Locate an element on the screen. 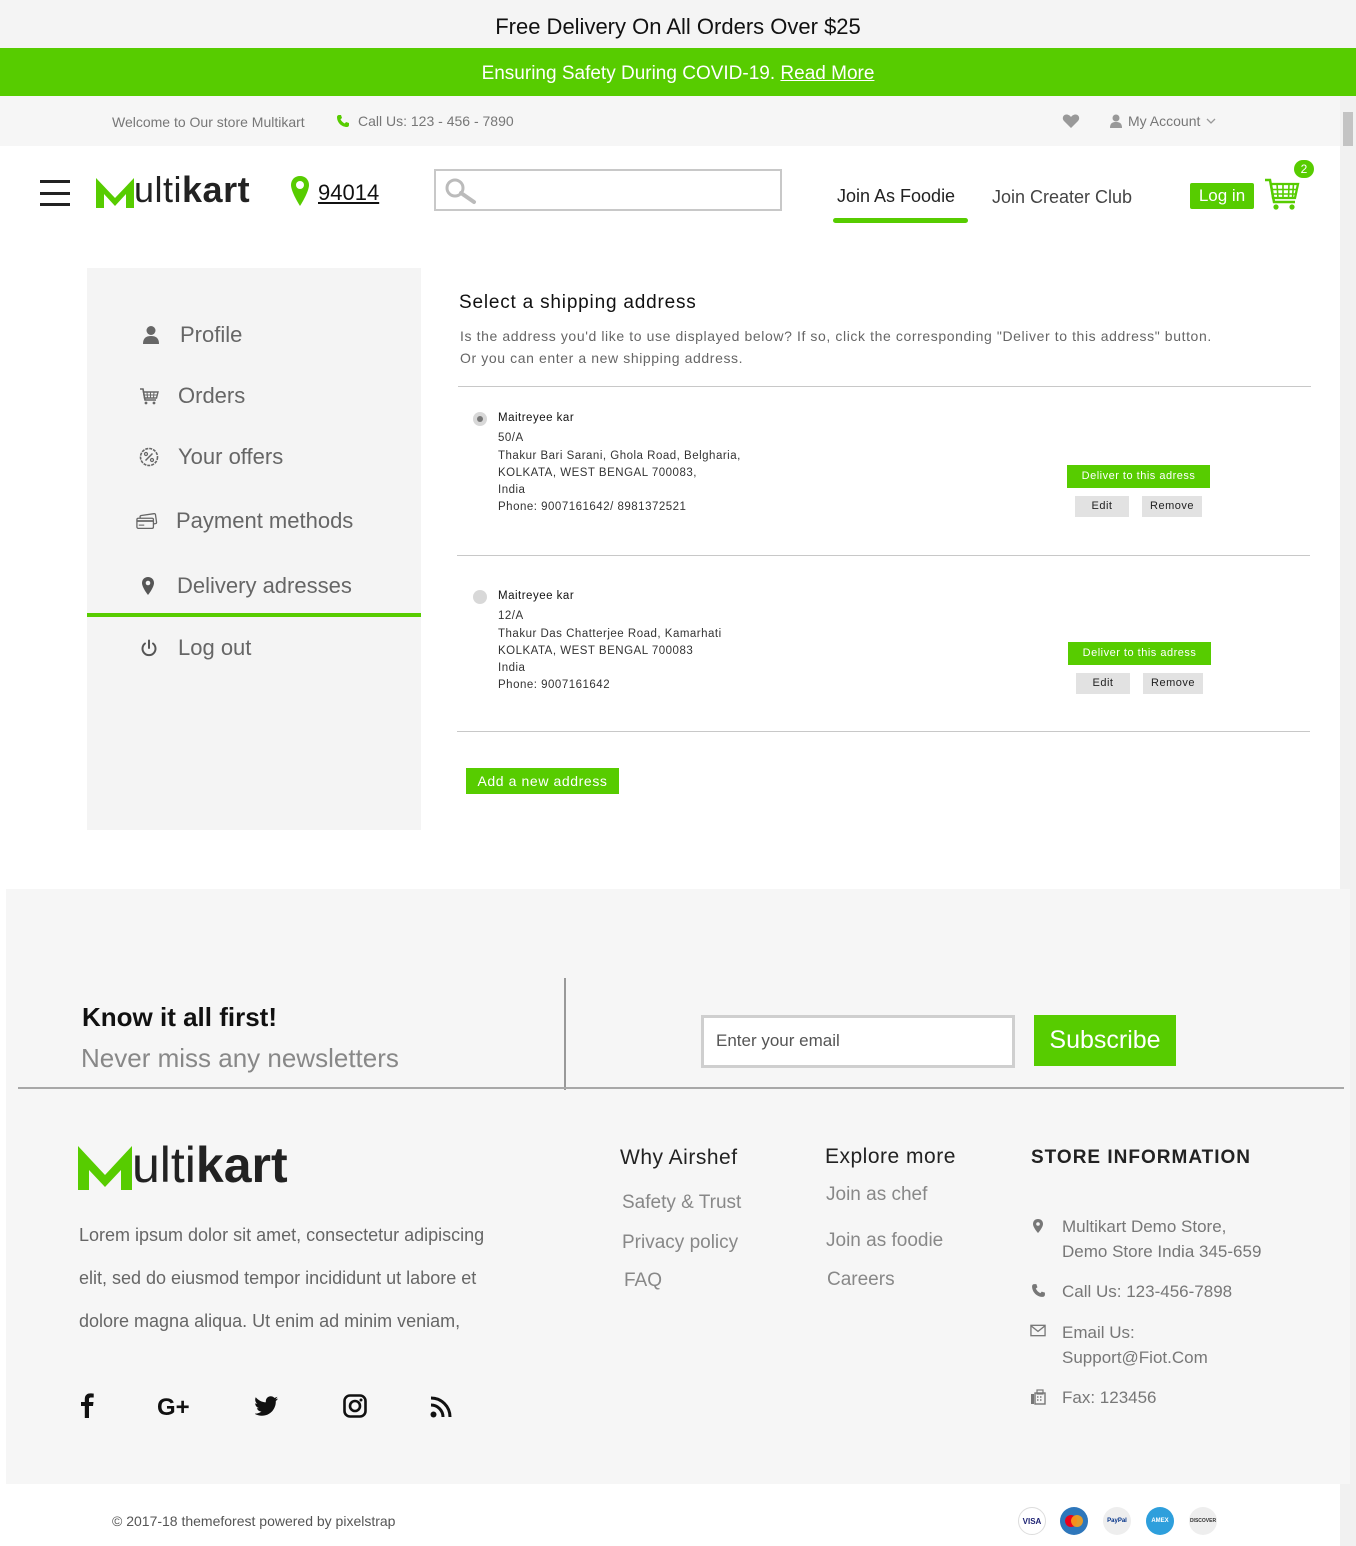 This screenshot has height=1546, width=1356. paypal-label: PayPal is located at coordinates (1117, 1521).